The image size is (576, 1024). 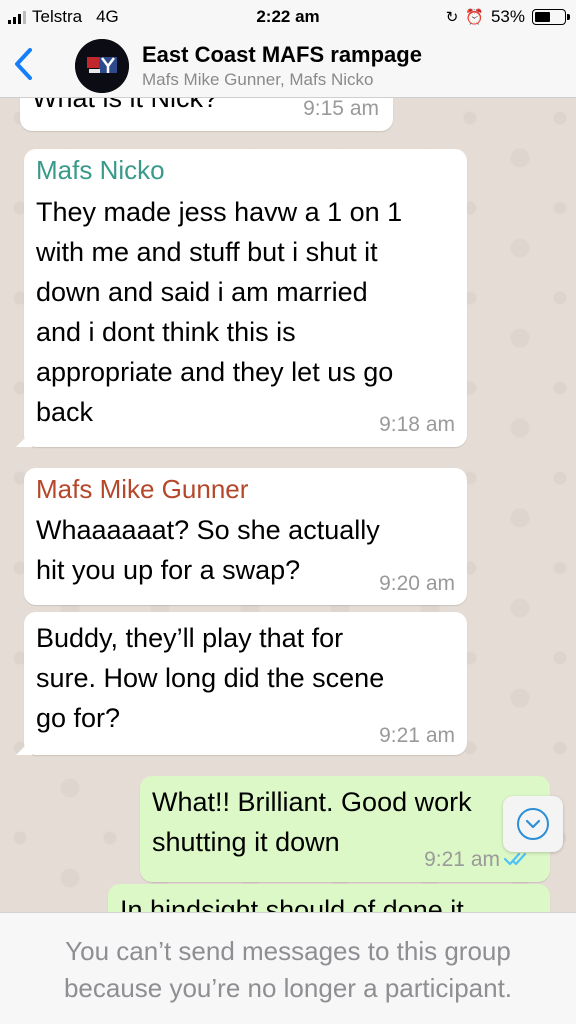 I want to click on scroll-to-bottom-button, so click(x=533, y=824).